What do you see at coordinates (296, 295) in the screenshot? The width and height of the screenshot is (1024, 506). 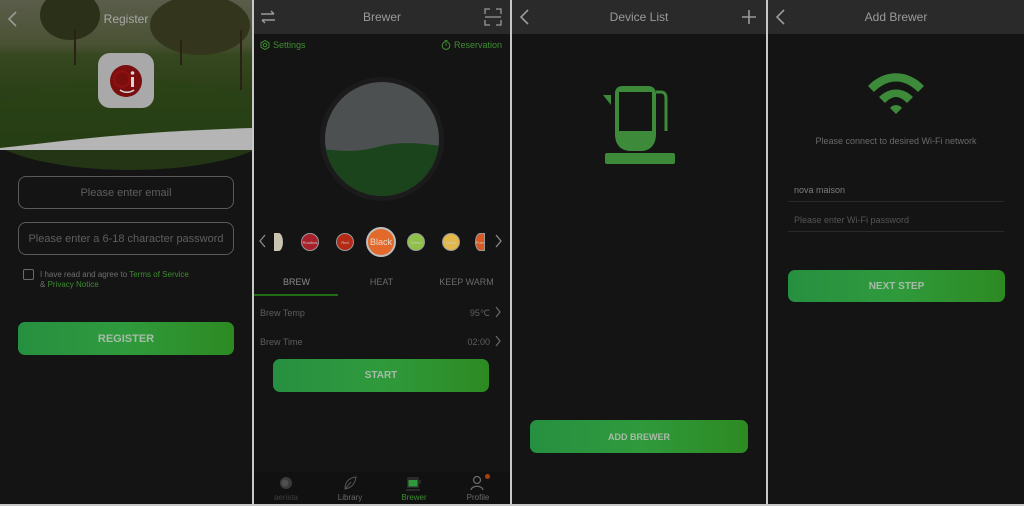 I see `active-tab-indicator` at bounding box center [296, 295].